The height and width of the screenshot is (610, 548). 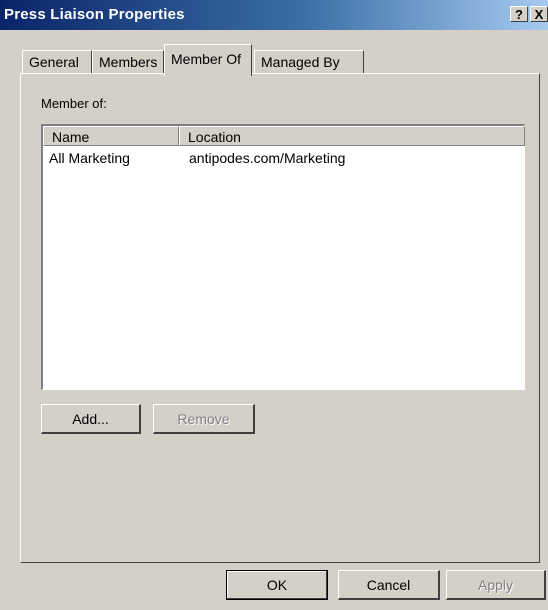 What do you see at coordinates (309, 62) in the screenshot?
I see `tab-managed-by: Managed By` at bounding box center [309, 62].